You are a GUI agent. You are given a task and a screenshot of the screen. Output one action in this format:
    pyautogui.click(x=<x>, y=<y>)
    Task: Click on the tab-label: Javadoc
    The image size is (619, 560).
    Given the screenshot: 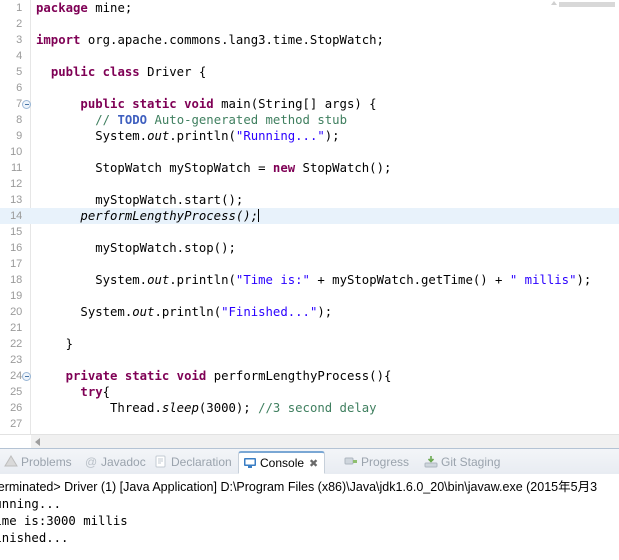 What is the action you would take?
    pyautogui.click(x=123, y=462)
    